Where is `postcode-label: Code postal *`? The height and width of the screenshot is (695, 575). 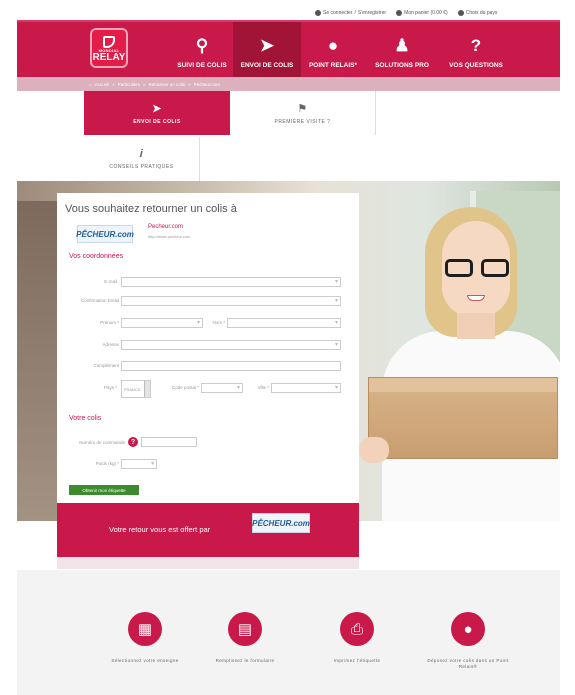 postcode-label: Code postal * is located at coordinates (185, 387).